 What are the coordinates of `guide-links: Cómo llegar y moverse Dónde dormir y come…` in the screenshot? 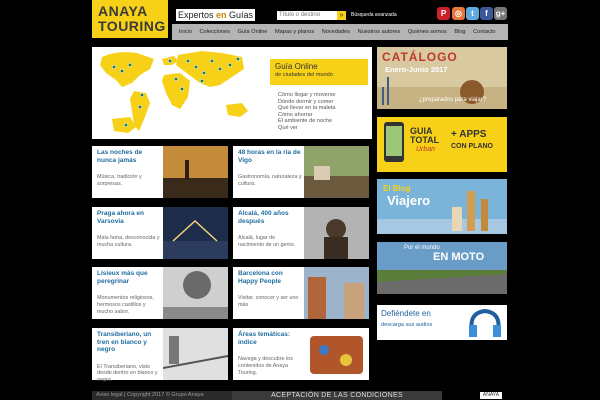 It's located at (307, 111).